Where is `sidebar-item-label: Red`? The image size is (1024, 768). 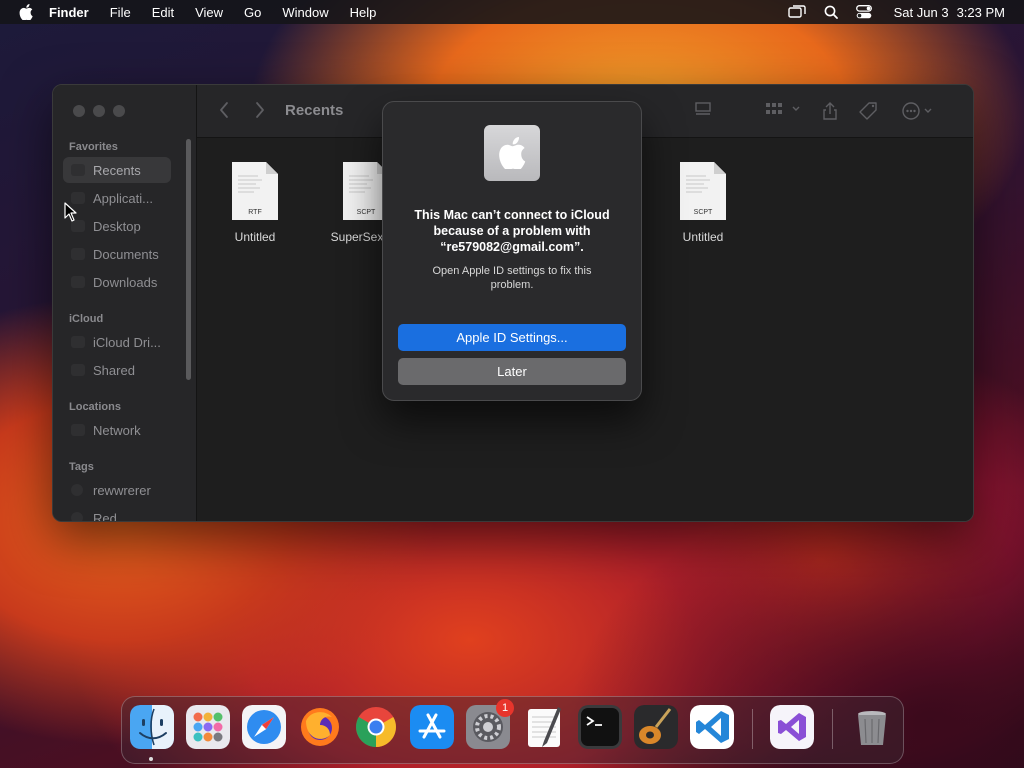 sidebar-item-label: Red is located at coordinates (105, 516).